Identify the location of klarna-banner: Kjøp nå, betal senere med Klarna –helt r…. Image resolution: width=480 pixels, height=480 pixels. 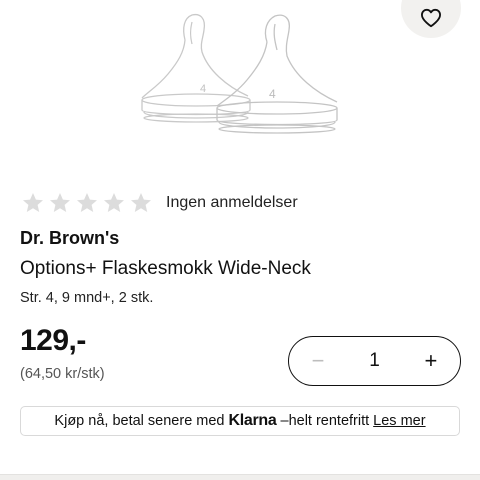
(240, 421).